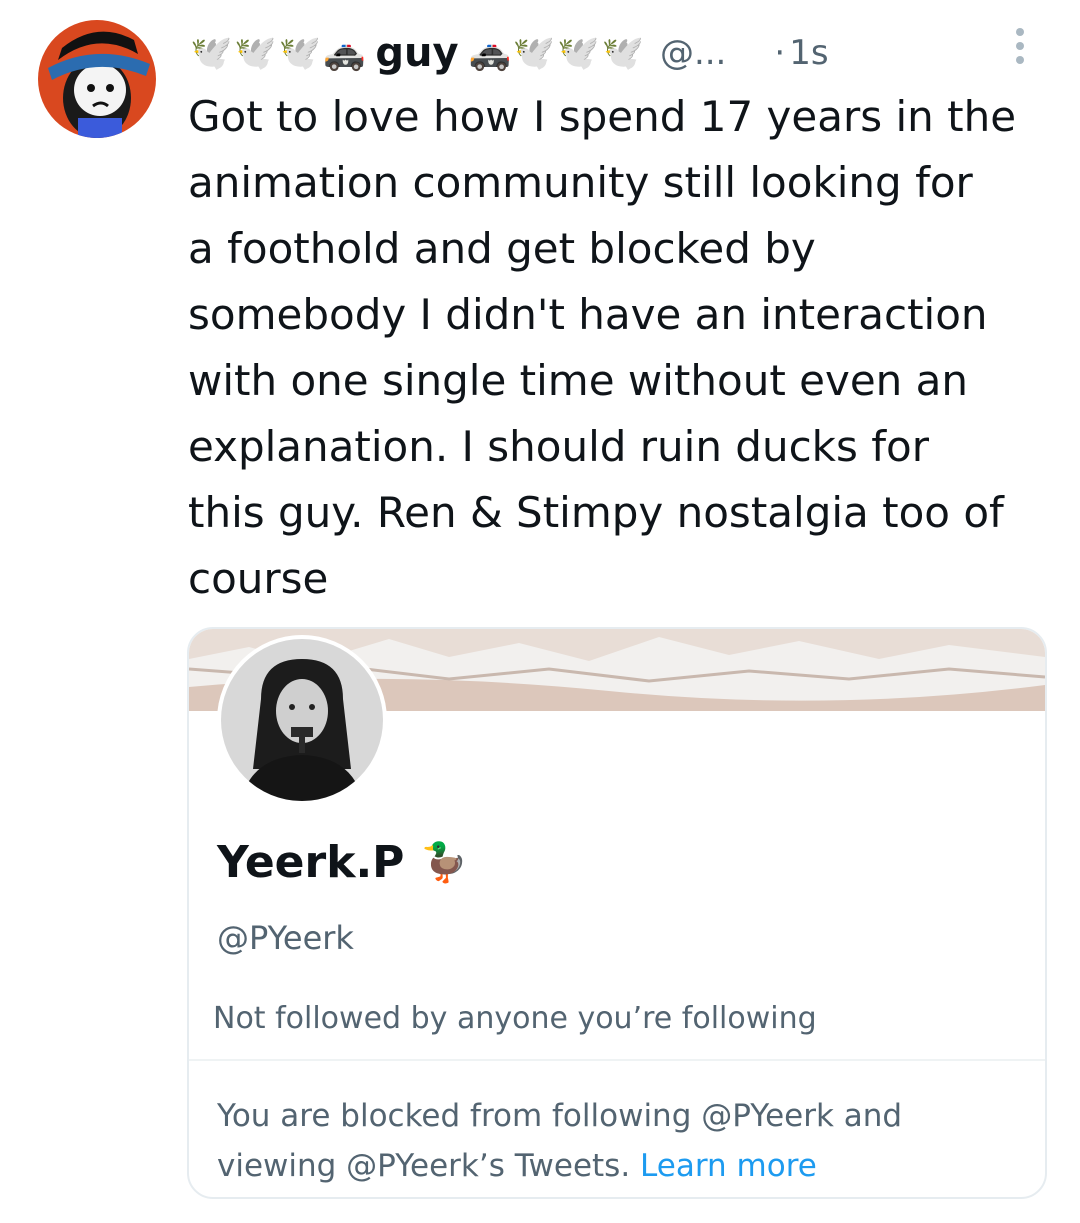 The image size is (1080, 1223). I want to click on profile-picture, so click(302, 720).